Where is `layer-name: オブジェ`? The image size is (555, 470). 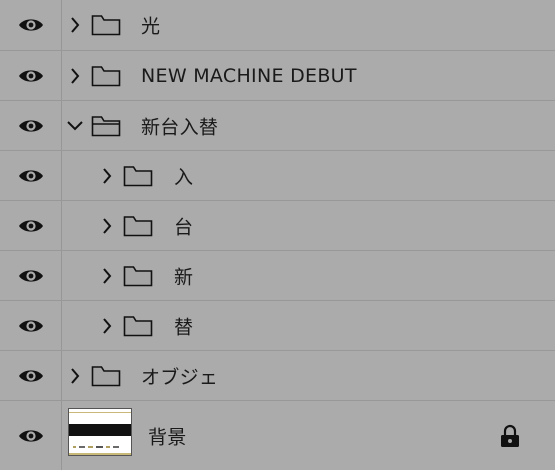 layer-name: オブジェ is located at coordinates (179, 375).